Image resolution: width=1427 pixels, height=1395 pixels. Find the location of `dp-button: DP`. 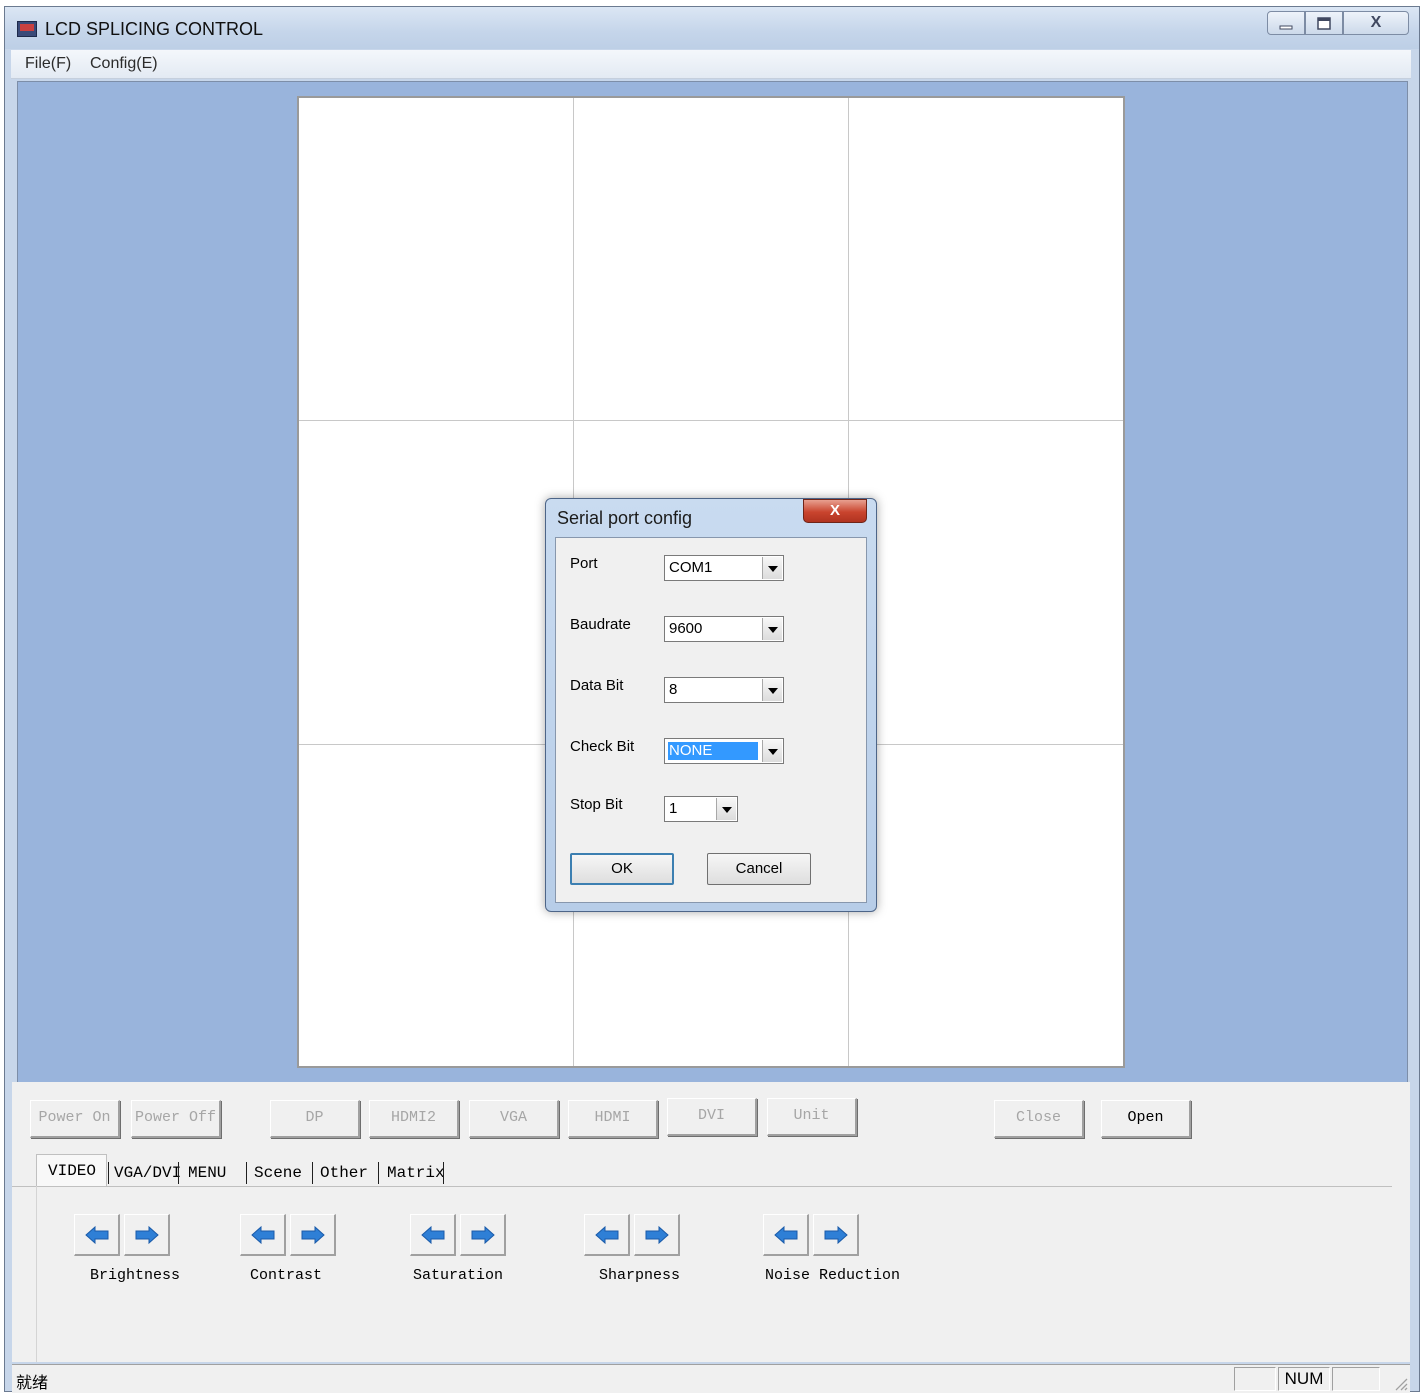

dp-button: DP is located at coordinates (315, 1119).